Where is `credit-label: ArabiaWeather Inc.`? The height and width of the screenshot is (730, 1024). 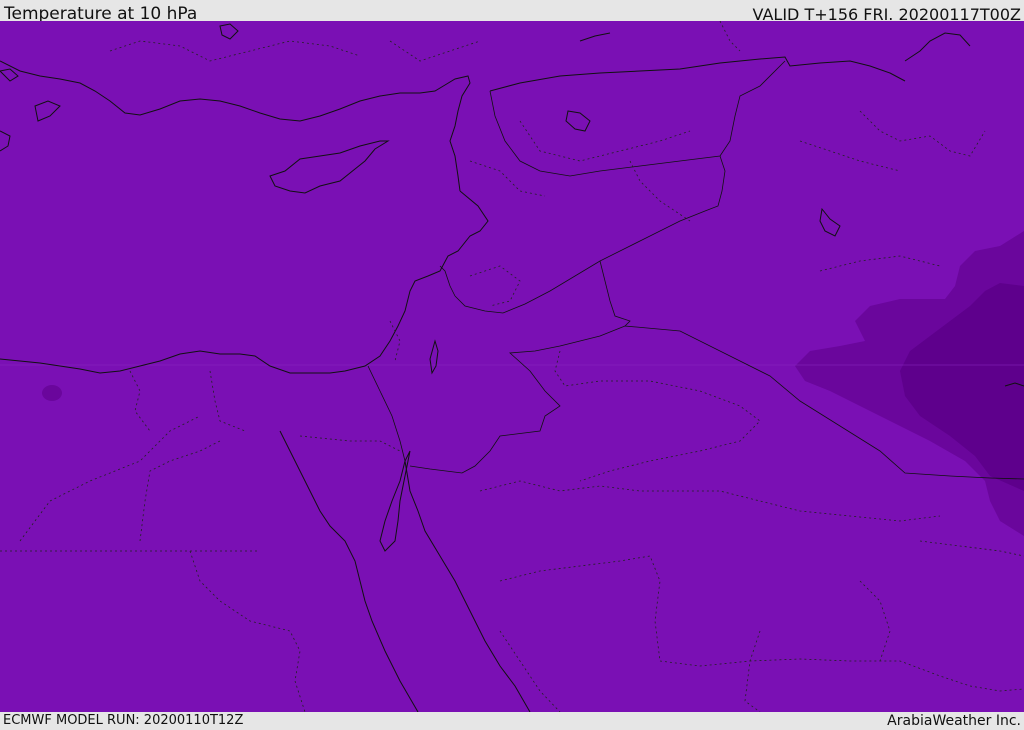 credit-label: ArabiaWeather Inc. is located at coordinates (954, 721).